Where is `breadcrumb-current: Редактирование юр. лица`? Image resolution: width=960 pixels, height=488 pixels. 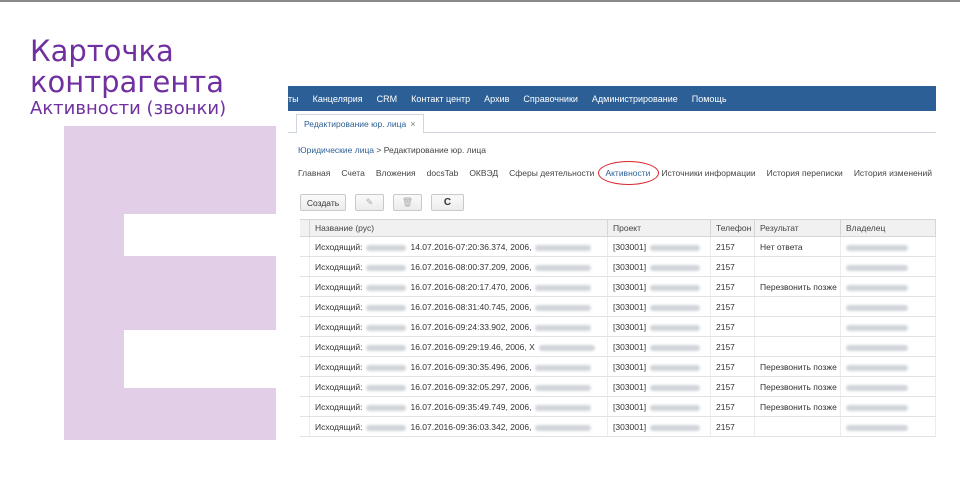 breadcrumb-current: Редактирование юр. лица is located at coordinates (434, 150).